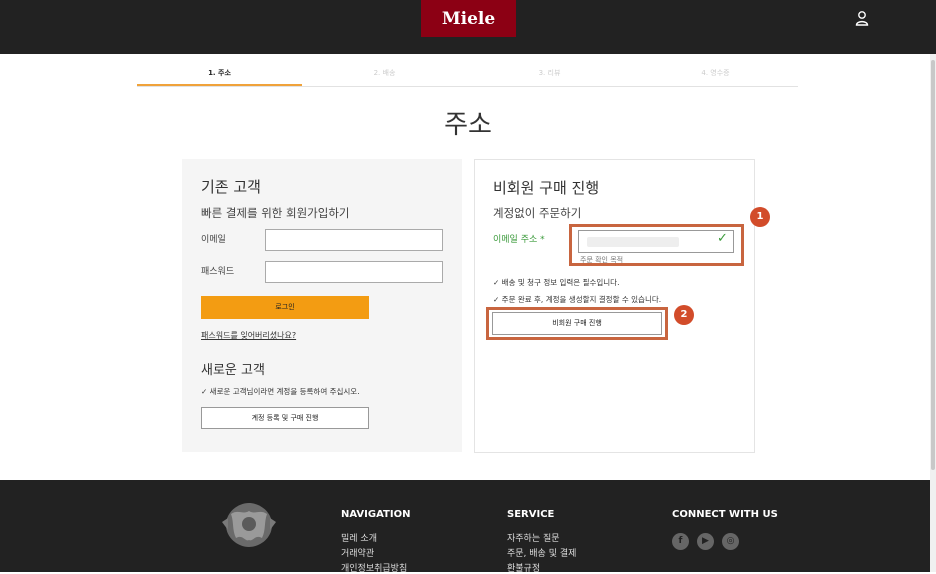 The image size is (936, 574). I want to click on footer-link-privacy: 개인정보취급방침, so click(374, 567).